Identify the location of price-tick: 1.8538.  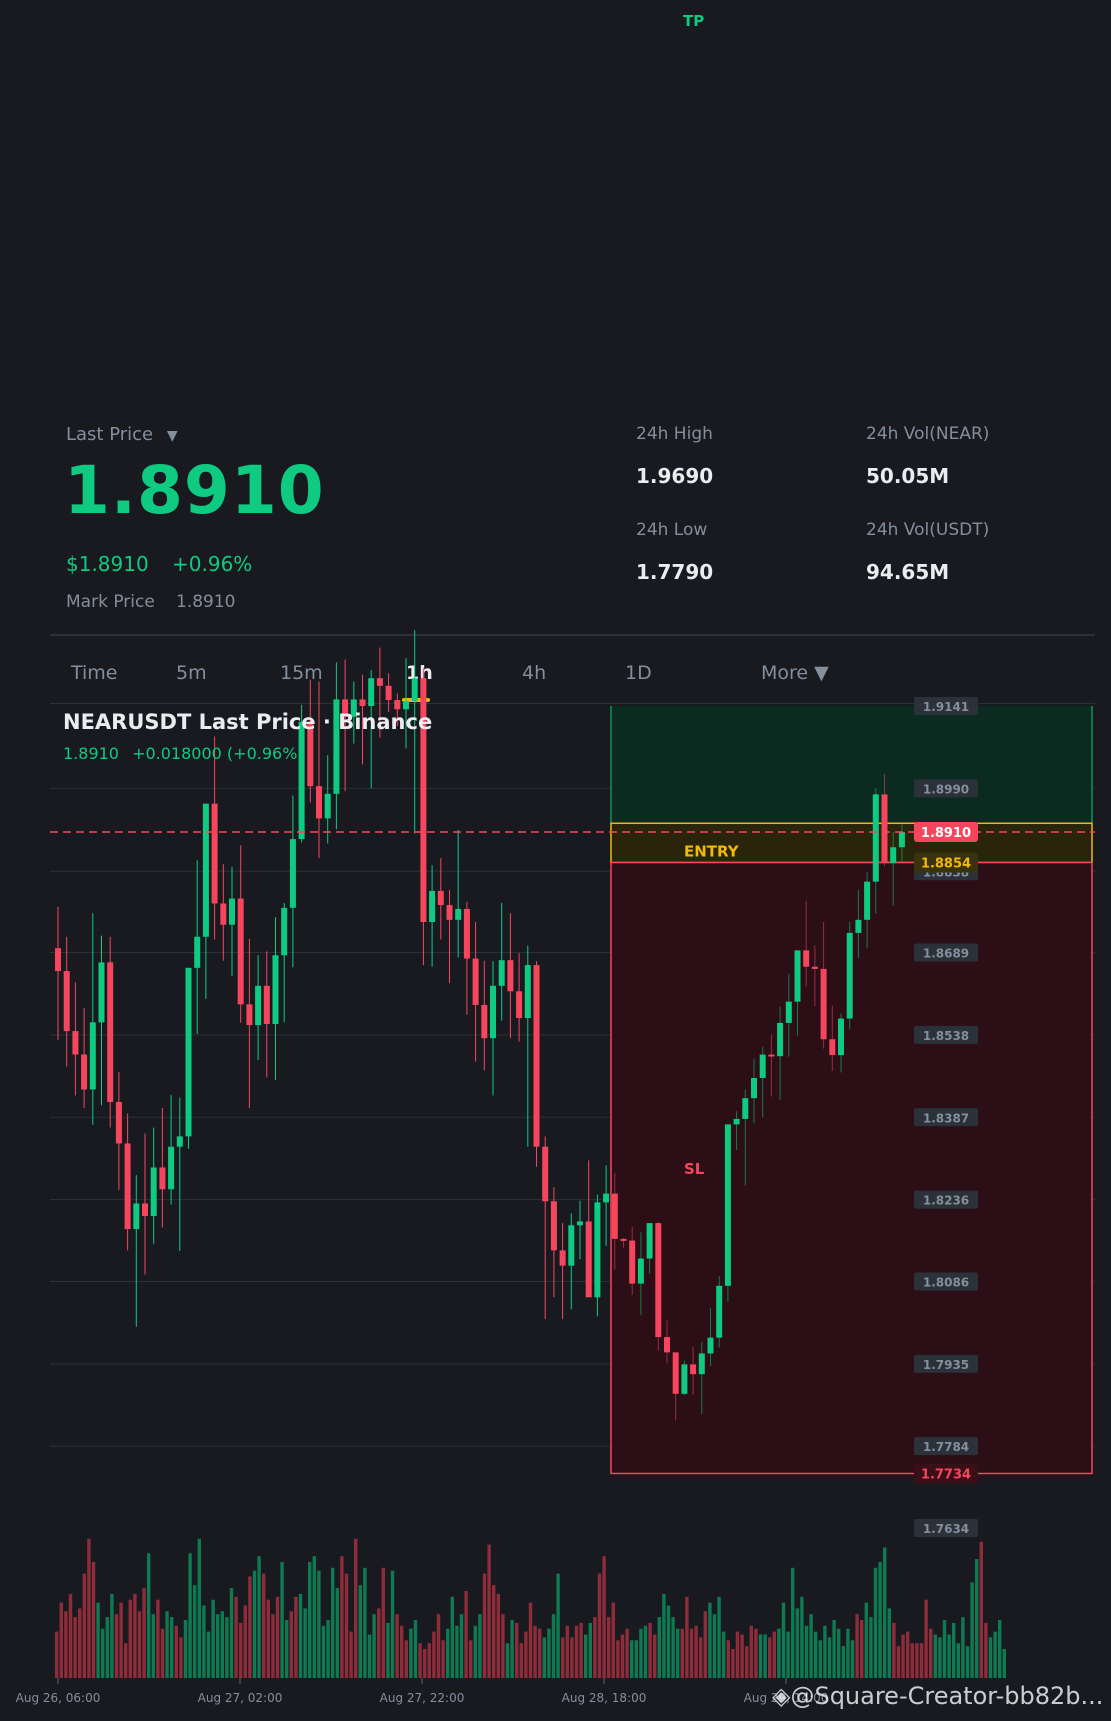
(946, 1036).